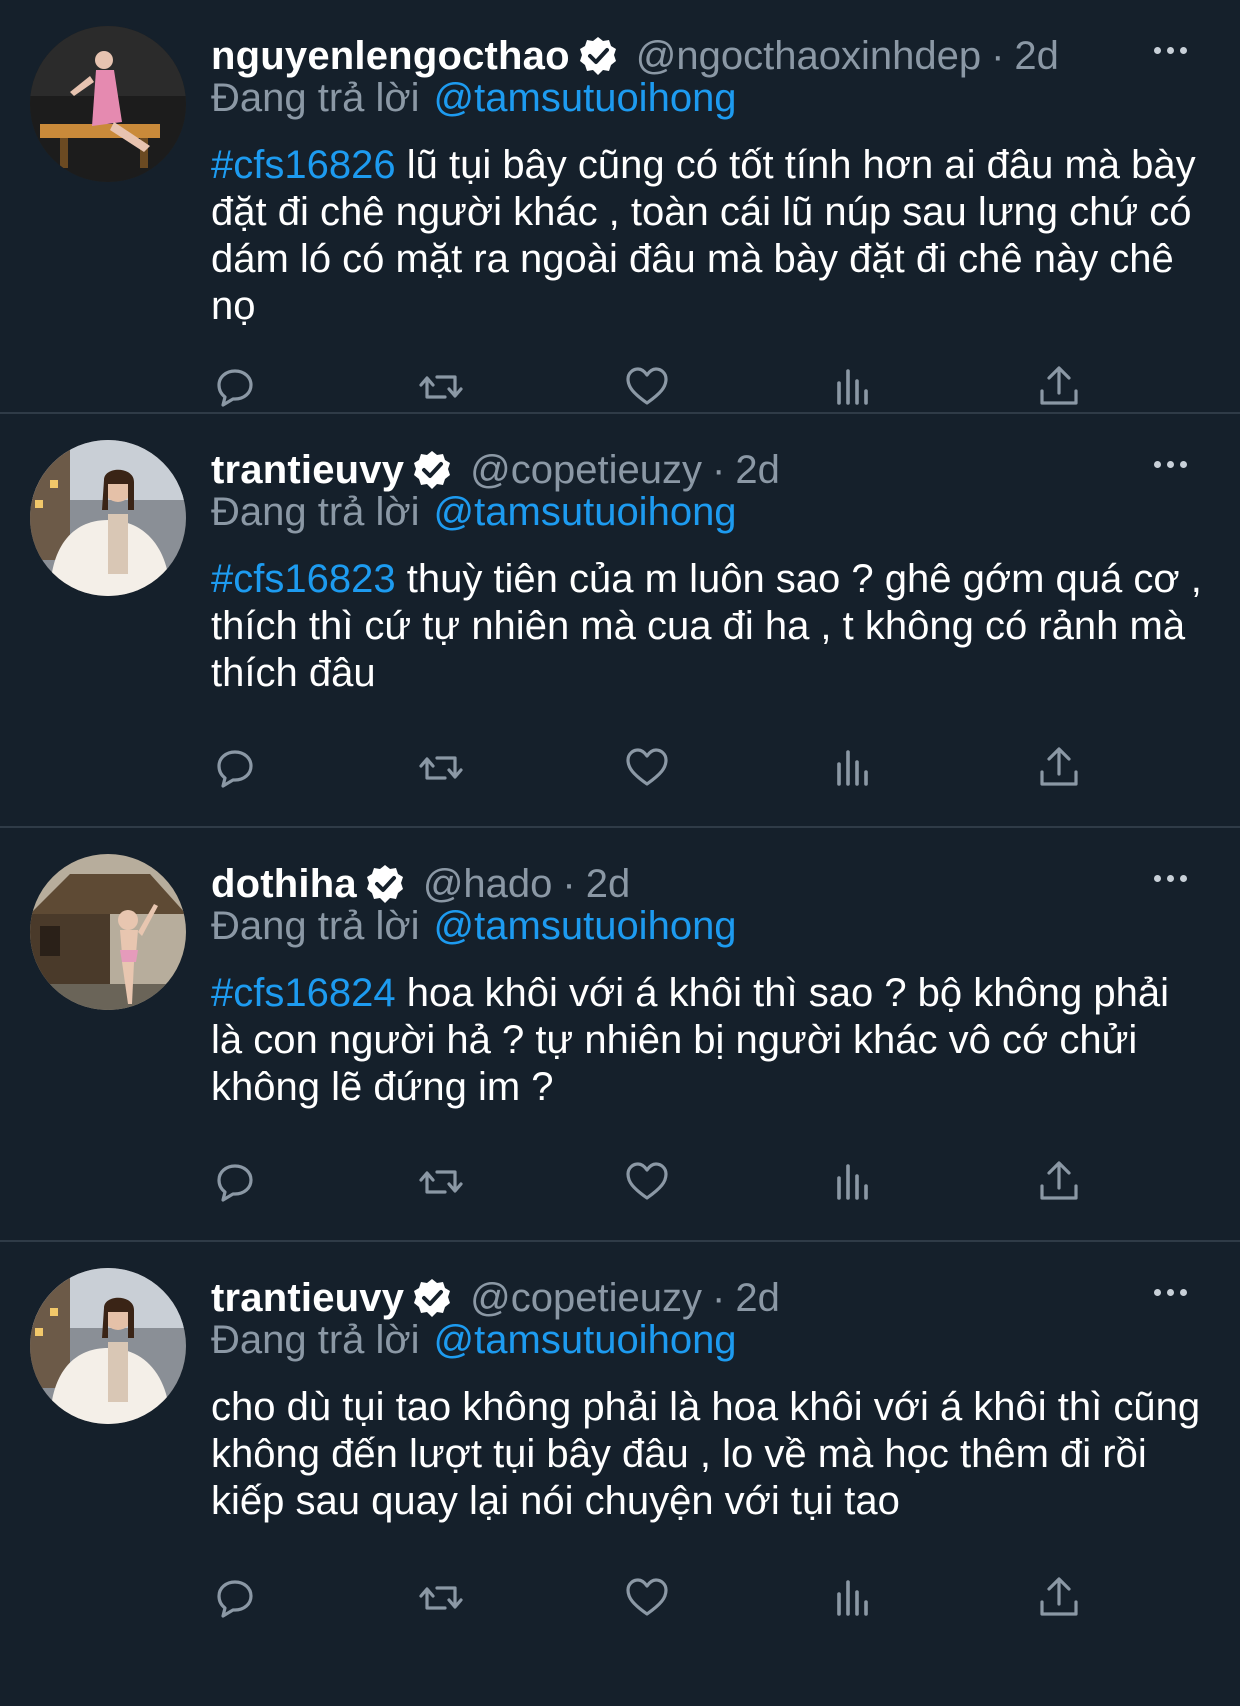 Image resolution: width=1240 pixels, height=1706 pixels. Describe the element at coordinates (303, 165) in the screenshot. I see `hashtag-link: #cfs16826` at that location.